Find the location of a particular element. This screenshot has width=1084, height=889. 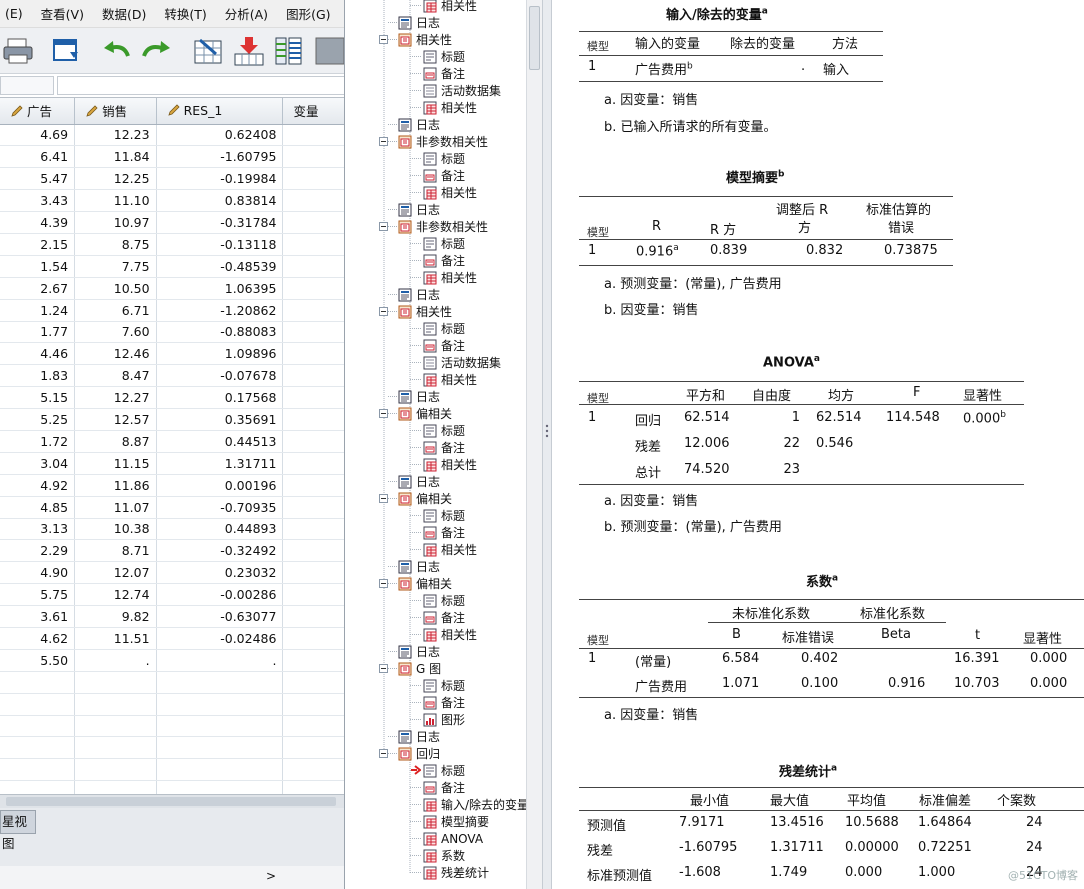

grid-cell: 7.60 is located at coordinates (115, 332).